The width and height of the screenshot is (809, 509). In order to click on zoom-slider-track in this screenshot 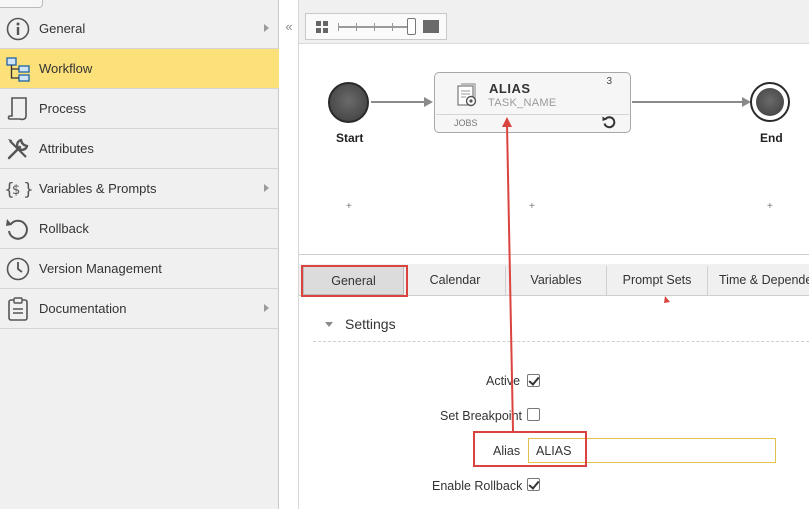, I will do `click(374, 27)`.